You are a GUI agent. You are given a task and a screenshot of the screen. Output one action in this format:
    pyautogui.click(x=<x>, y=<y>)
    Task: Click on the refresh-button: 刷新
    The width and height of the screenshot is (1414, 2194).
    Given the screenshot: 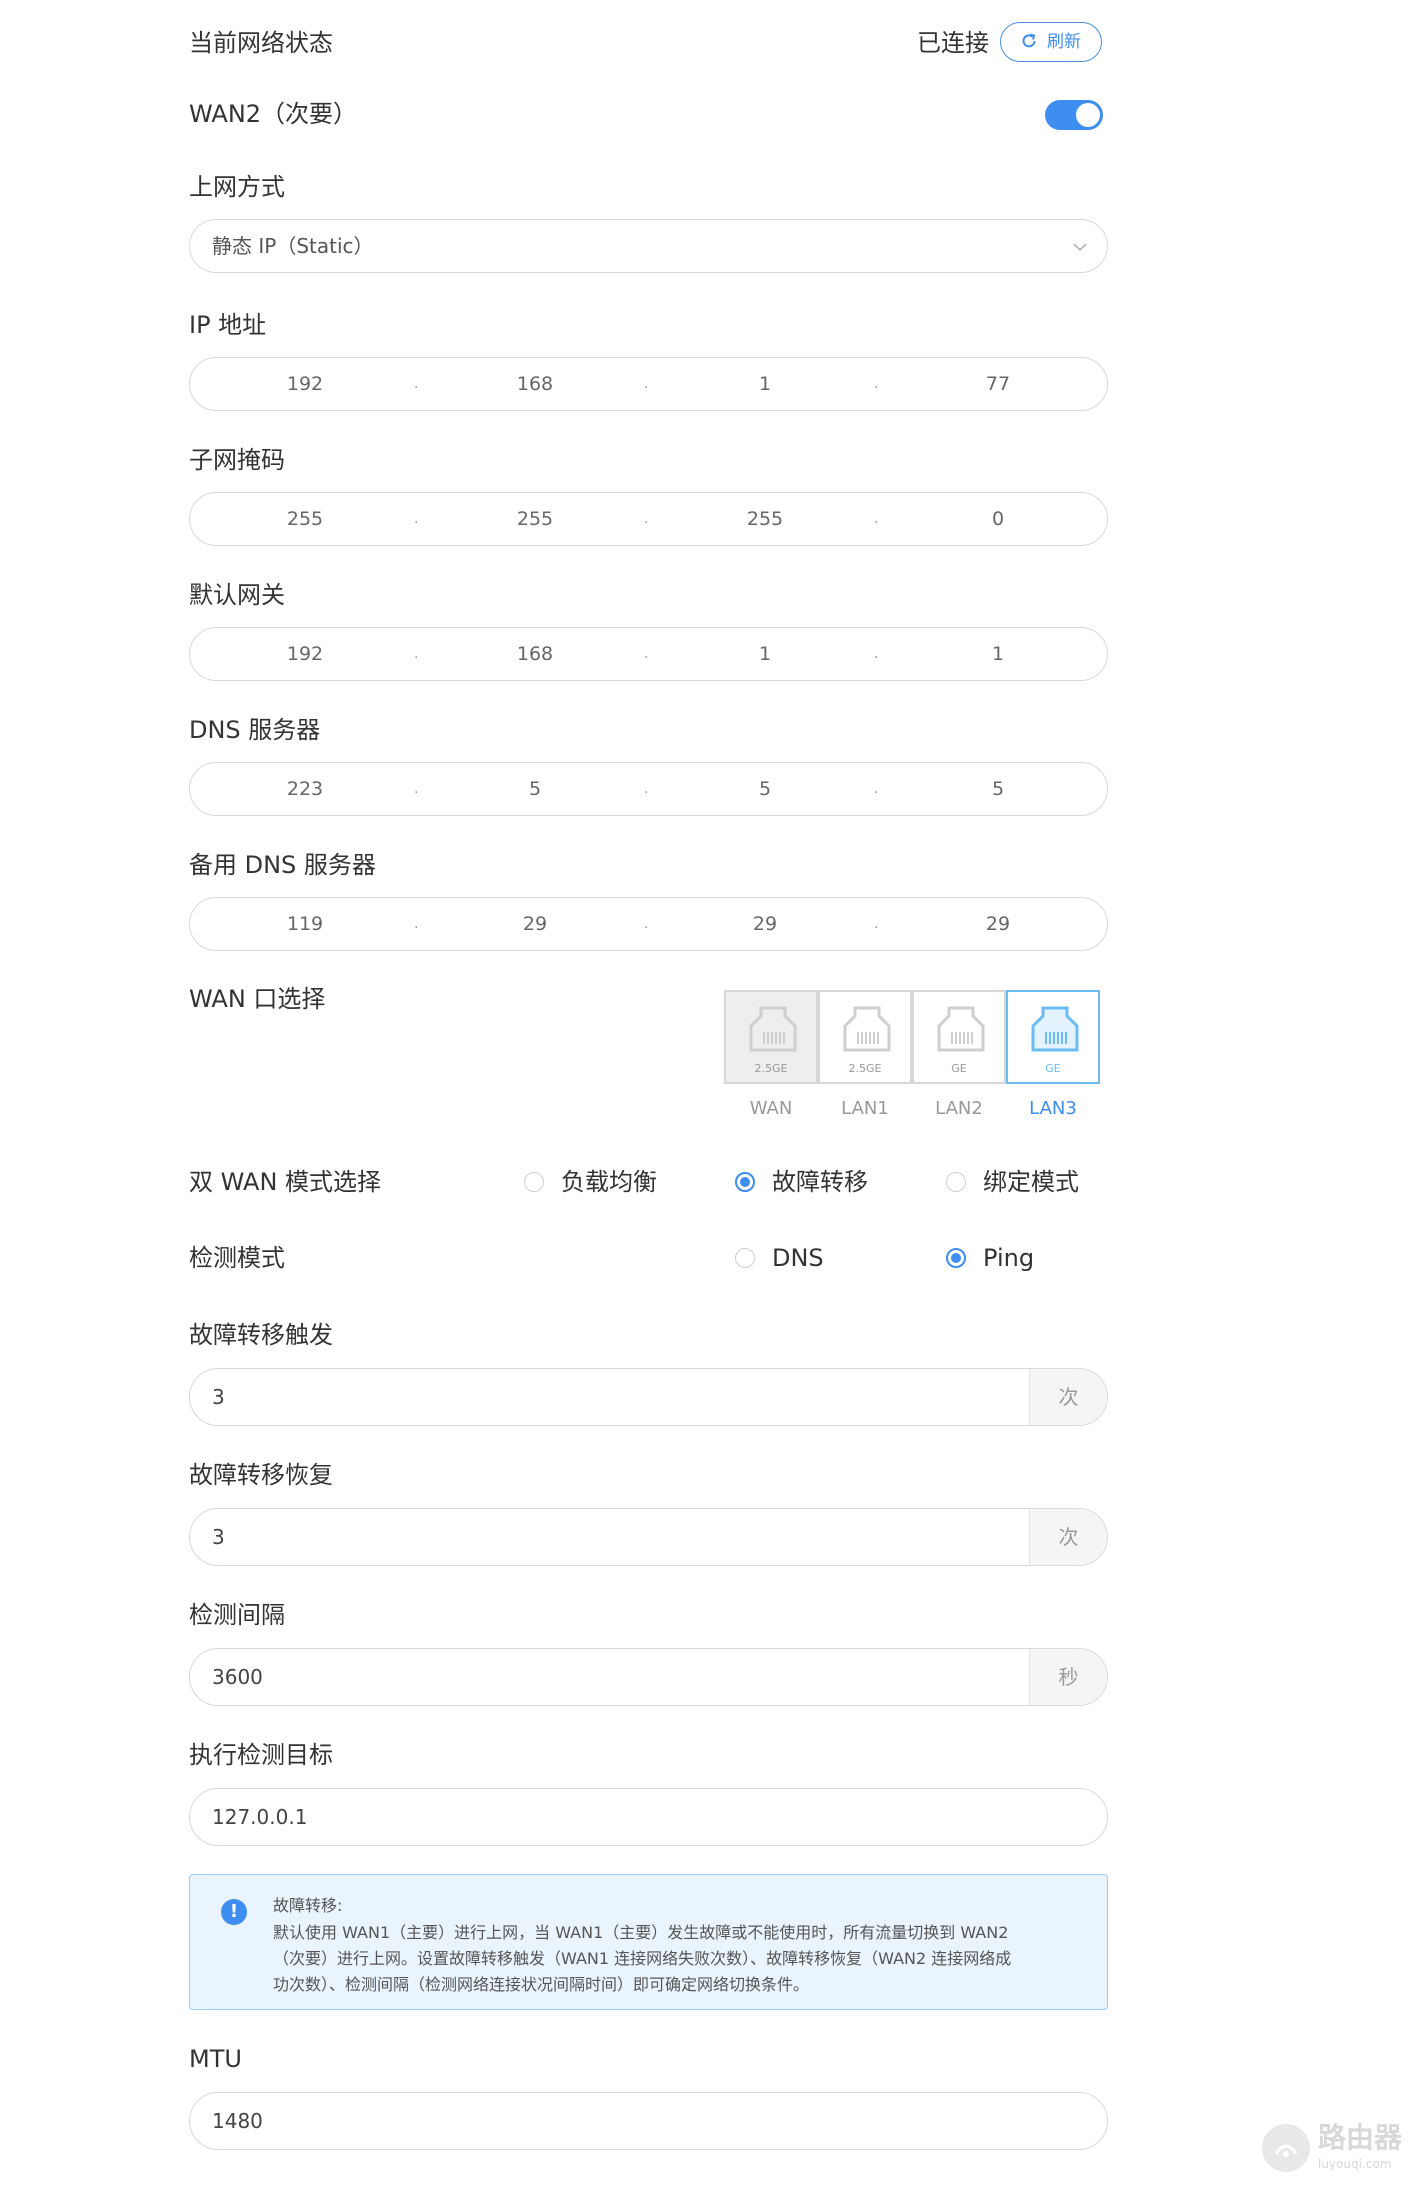 What is the action you would take?
    pyautogui.click(x=1051, y=42)
    